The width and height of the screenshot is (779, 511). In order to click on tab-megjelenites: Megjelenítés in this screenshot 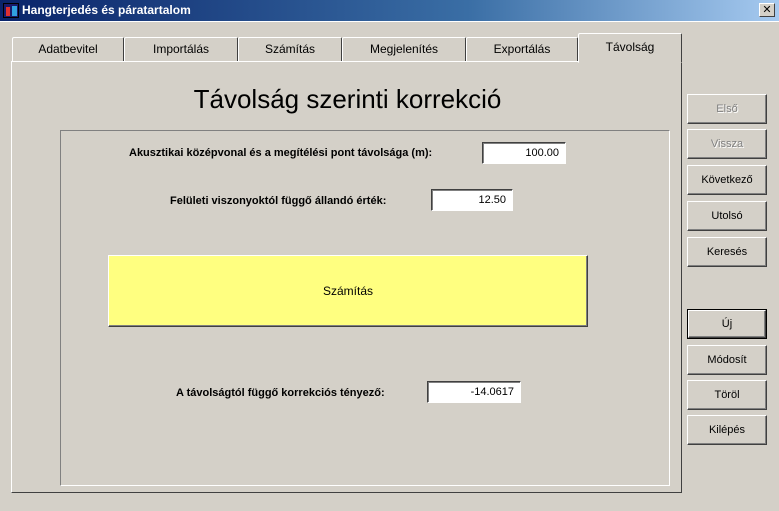, I will do `click(404, 49)`.